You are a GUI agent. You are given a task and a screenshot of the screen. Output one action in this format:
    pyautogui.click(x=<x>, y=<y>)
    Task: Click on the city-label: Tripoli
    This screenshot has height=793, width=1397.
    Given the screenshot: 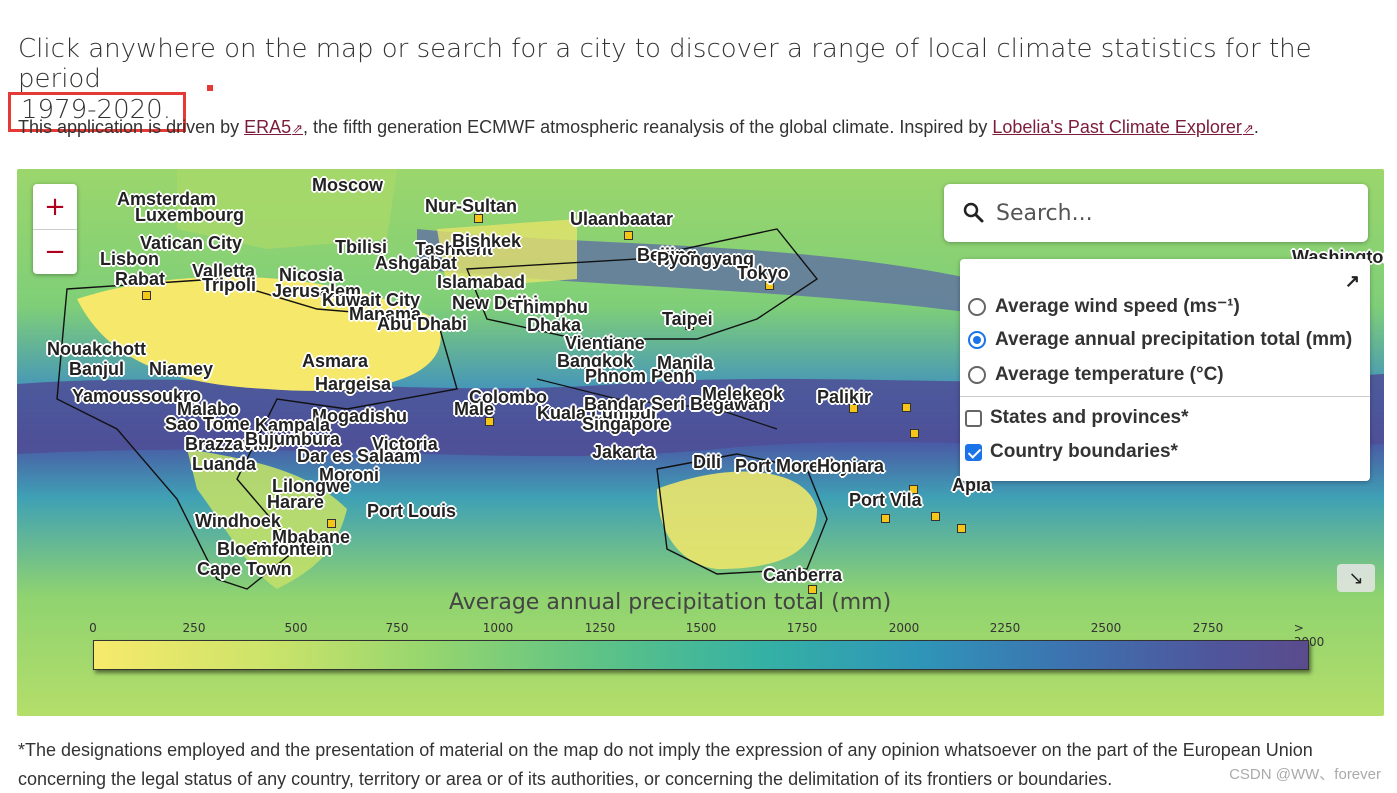 What is the action you would take?
    pyautogui.click(x=229, y=285)
    